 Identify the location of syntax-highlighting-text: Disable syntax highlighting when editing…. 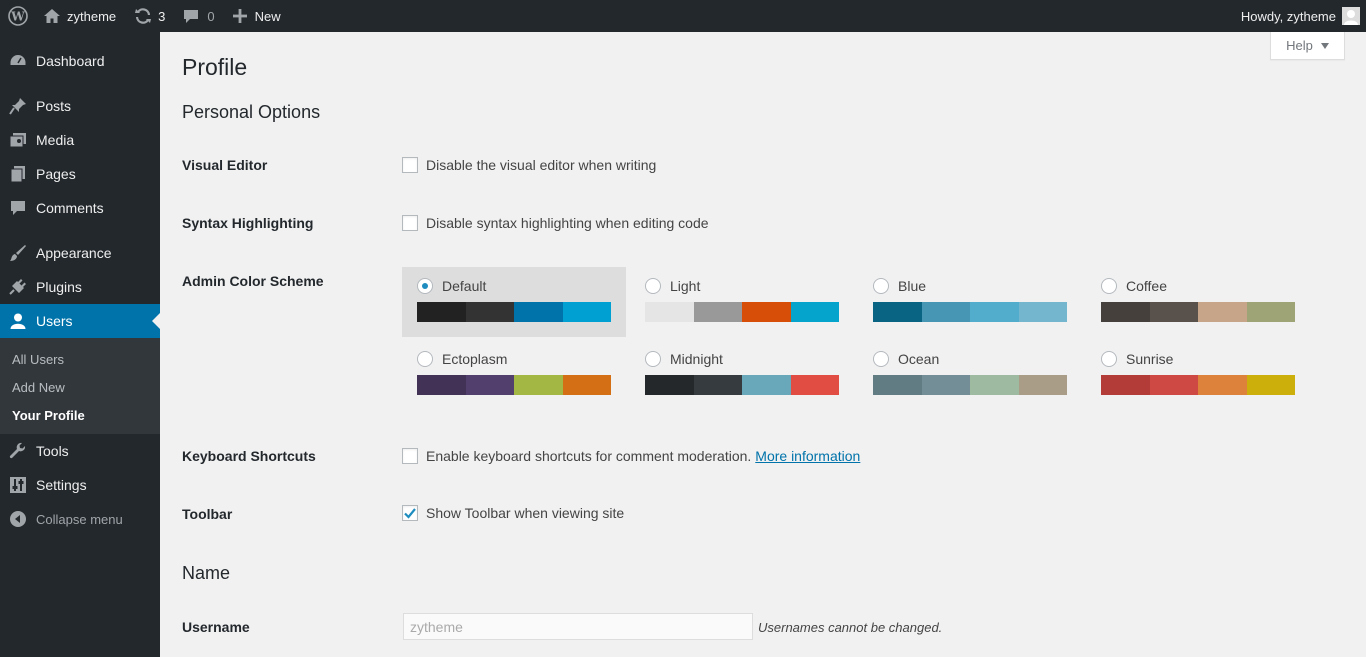
(567, 223).